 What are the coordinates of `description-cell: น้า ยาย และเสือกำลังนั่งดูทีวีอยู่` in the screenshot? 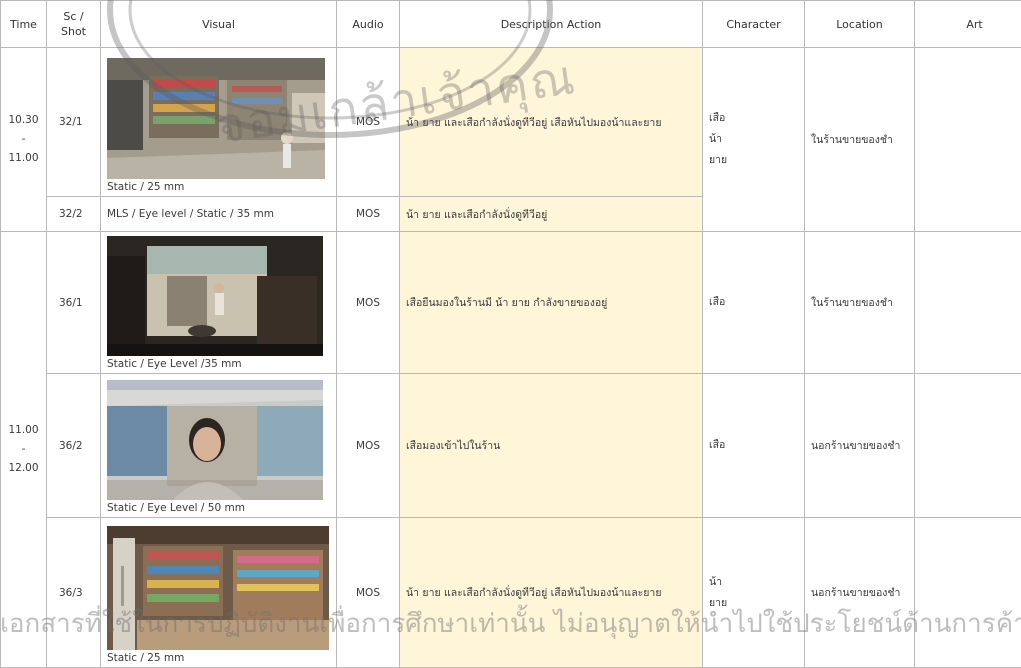 It's located at (551, 214).